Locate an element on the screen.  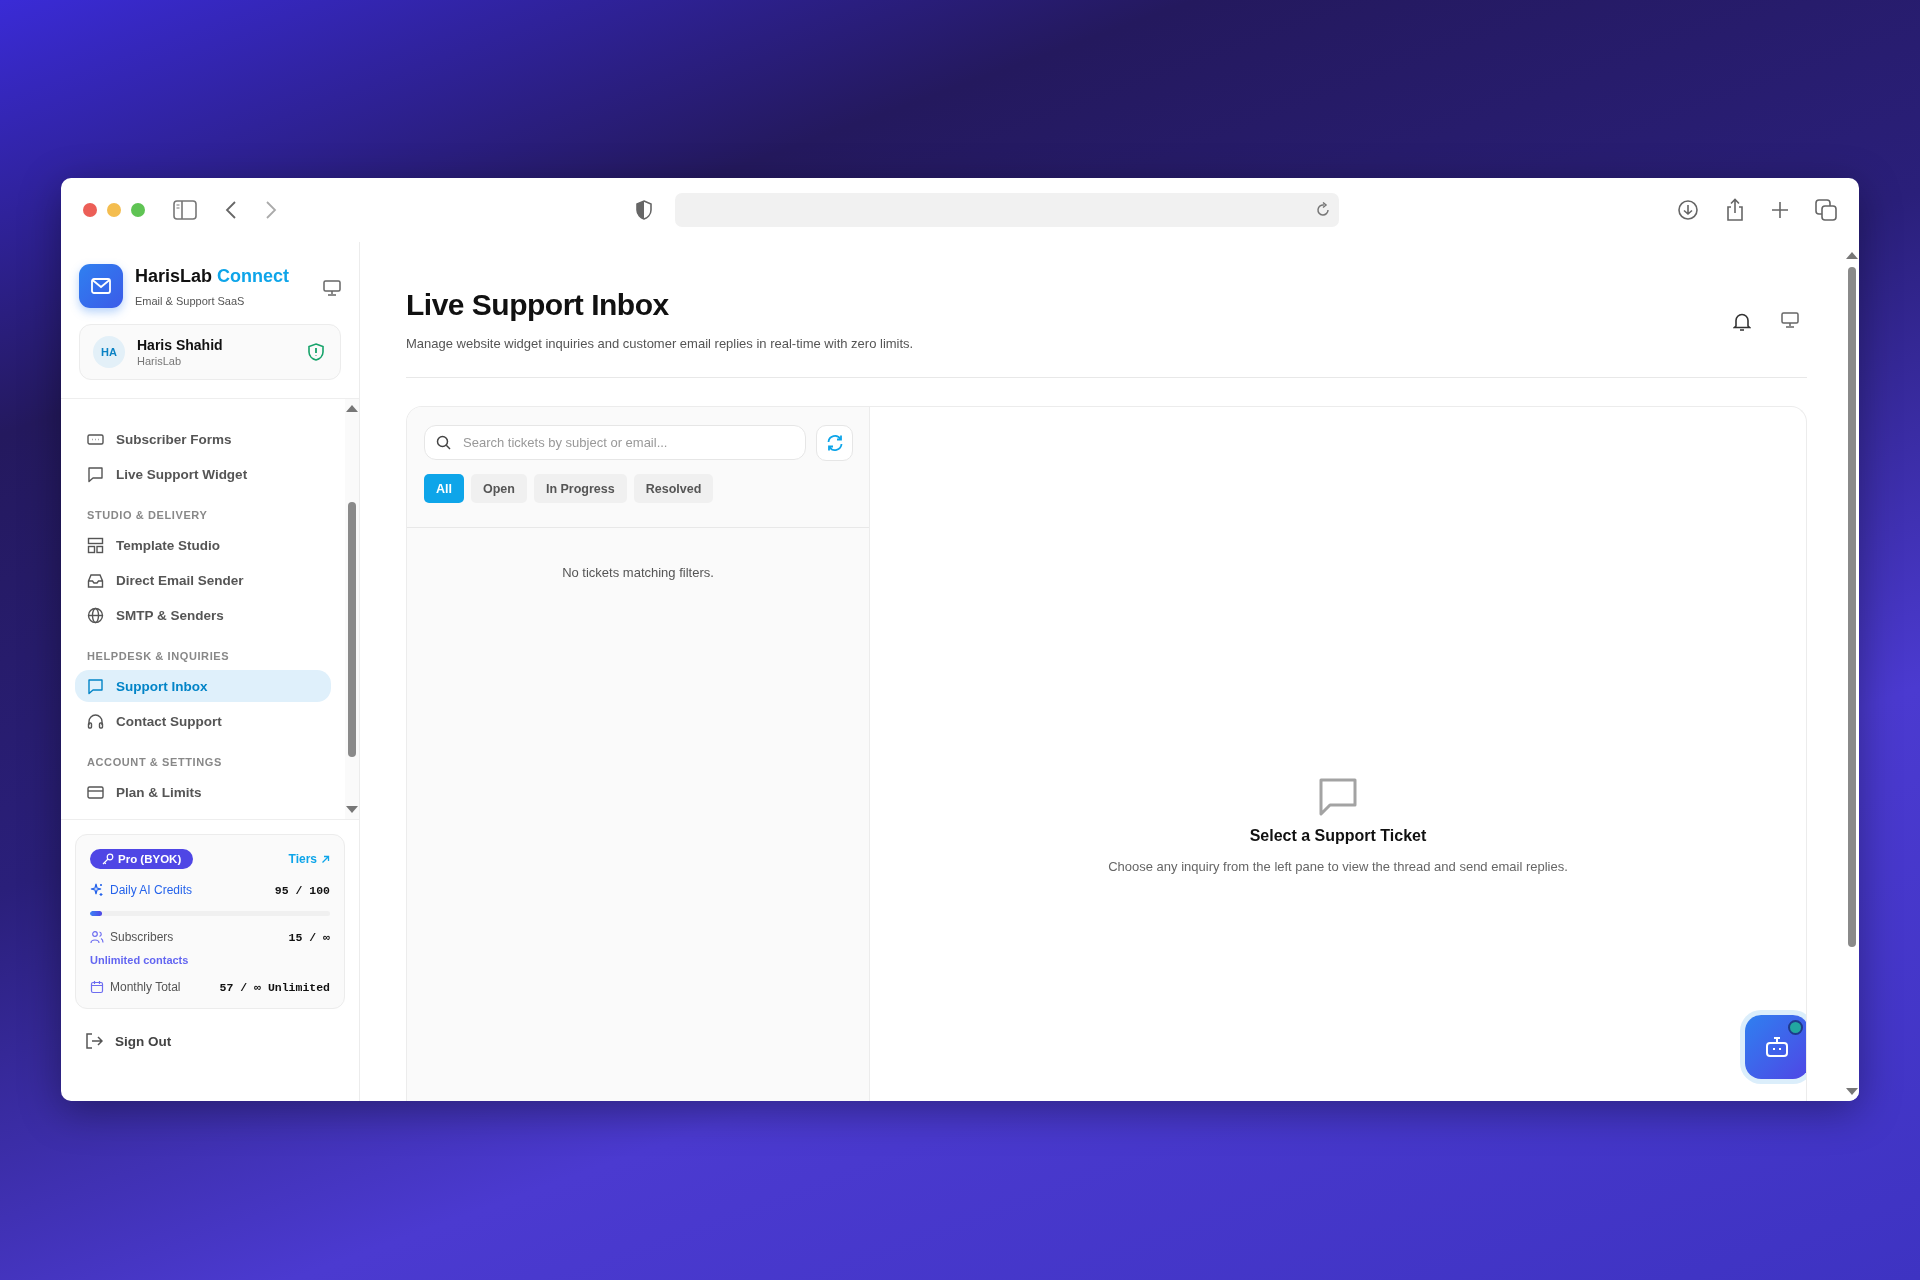
forward-icon is located at coordinates (271, 210).